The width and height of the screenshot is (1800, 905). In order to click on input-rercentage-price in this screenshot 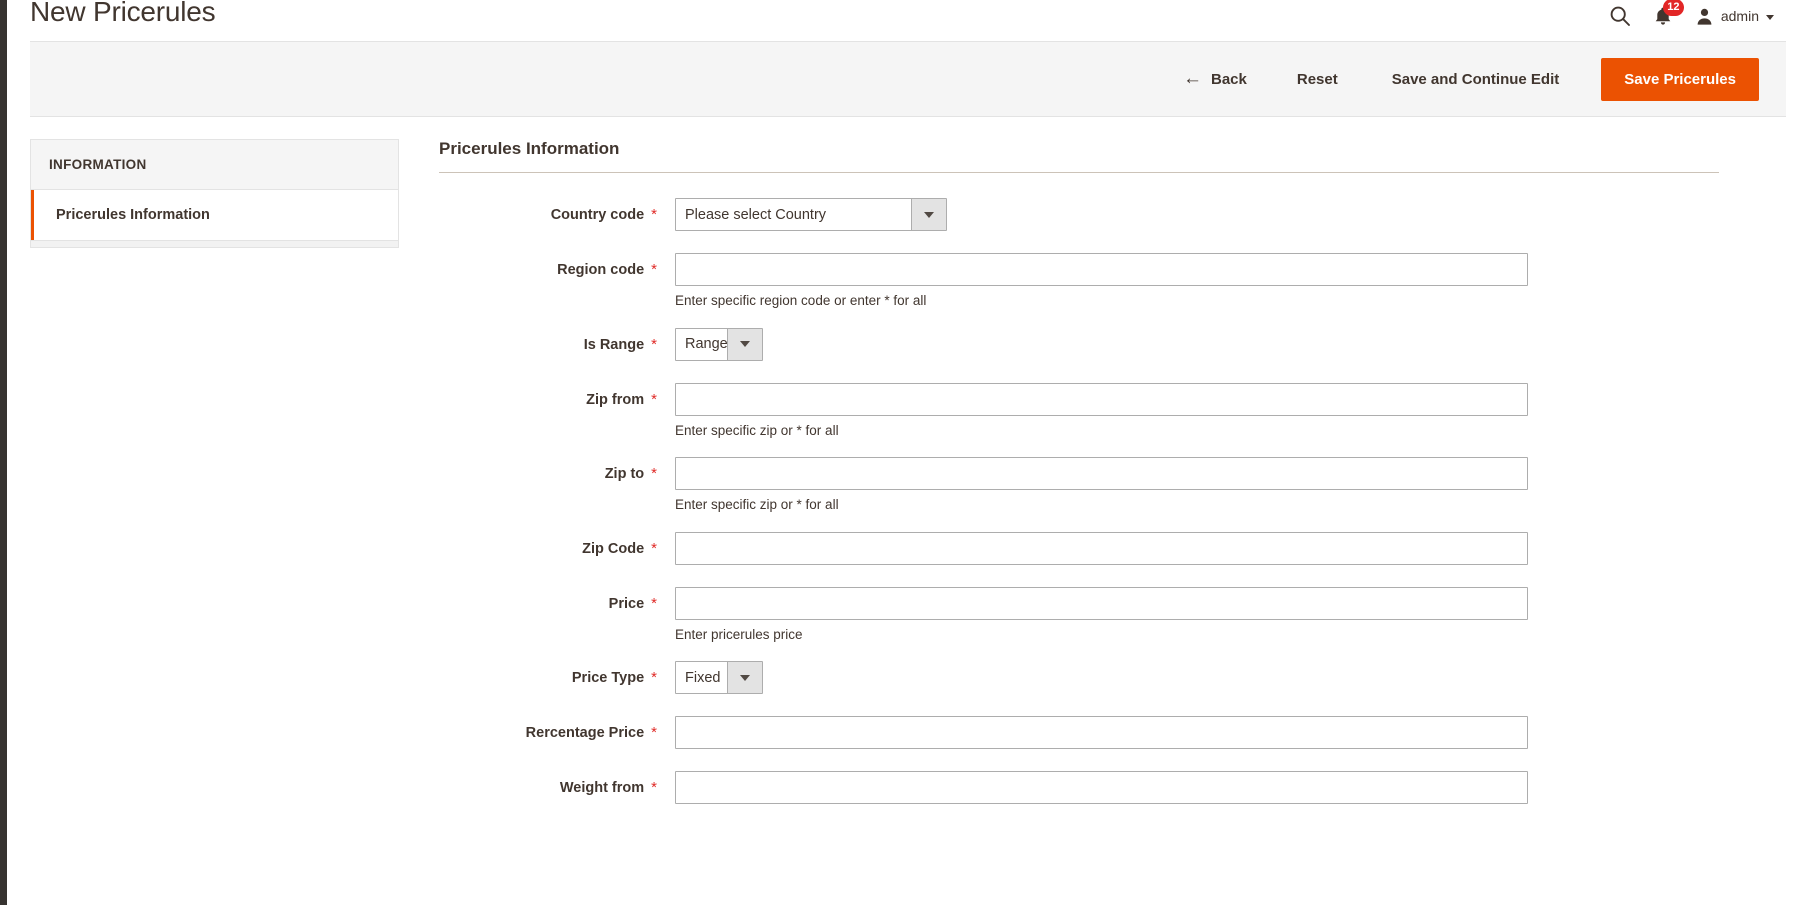, I will do `click(1101, 733)`.